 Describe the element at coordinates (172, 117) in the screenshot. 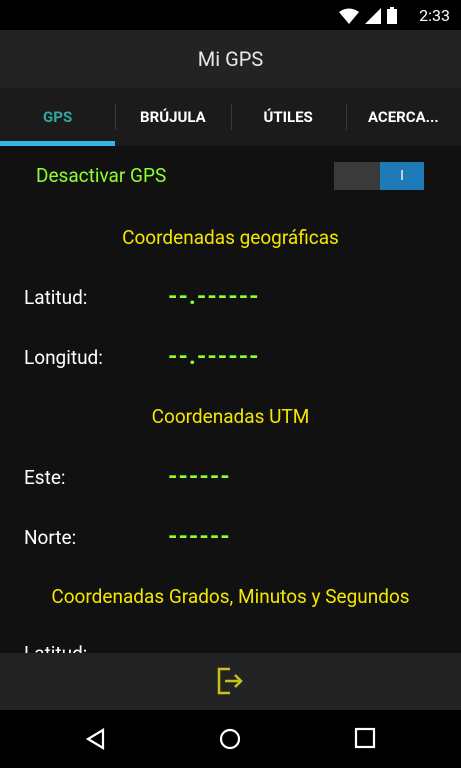

I see `tab-brujula: BRÚJULA` at that location.